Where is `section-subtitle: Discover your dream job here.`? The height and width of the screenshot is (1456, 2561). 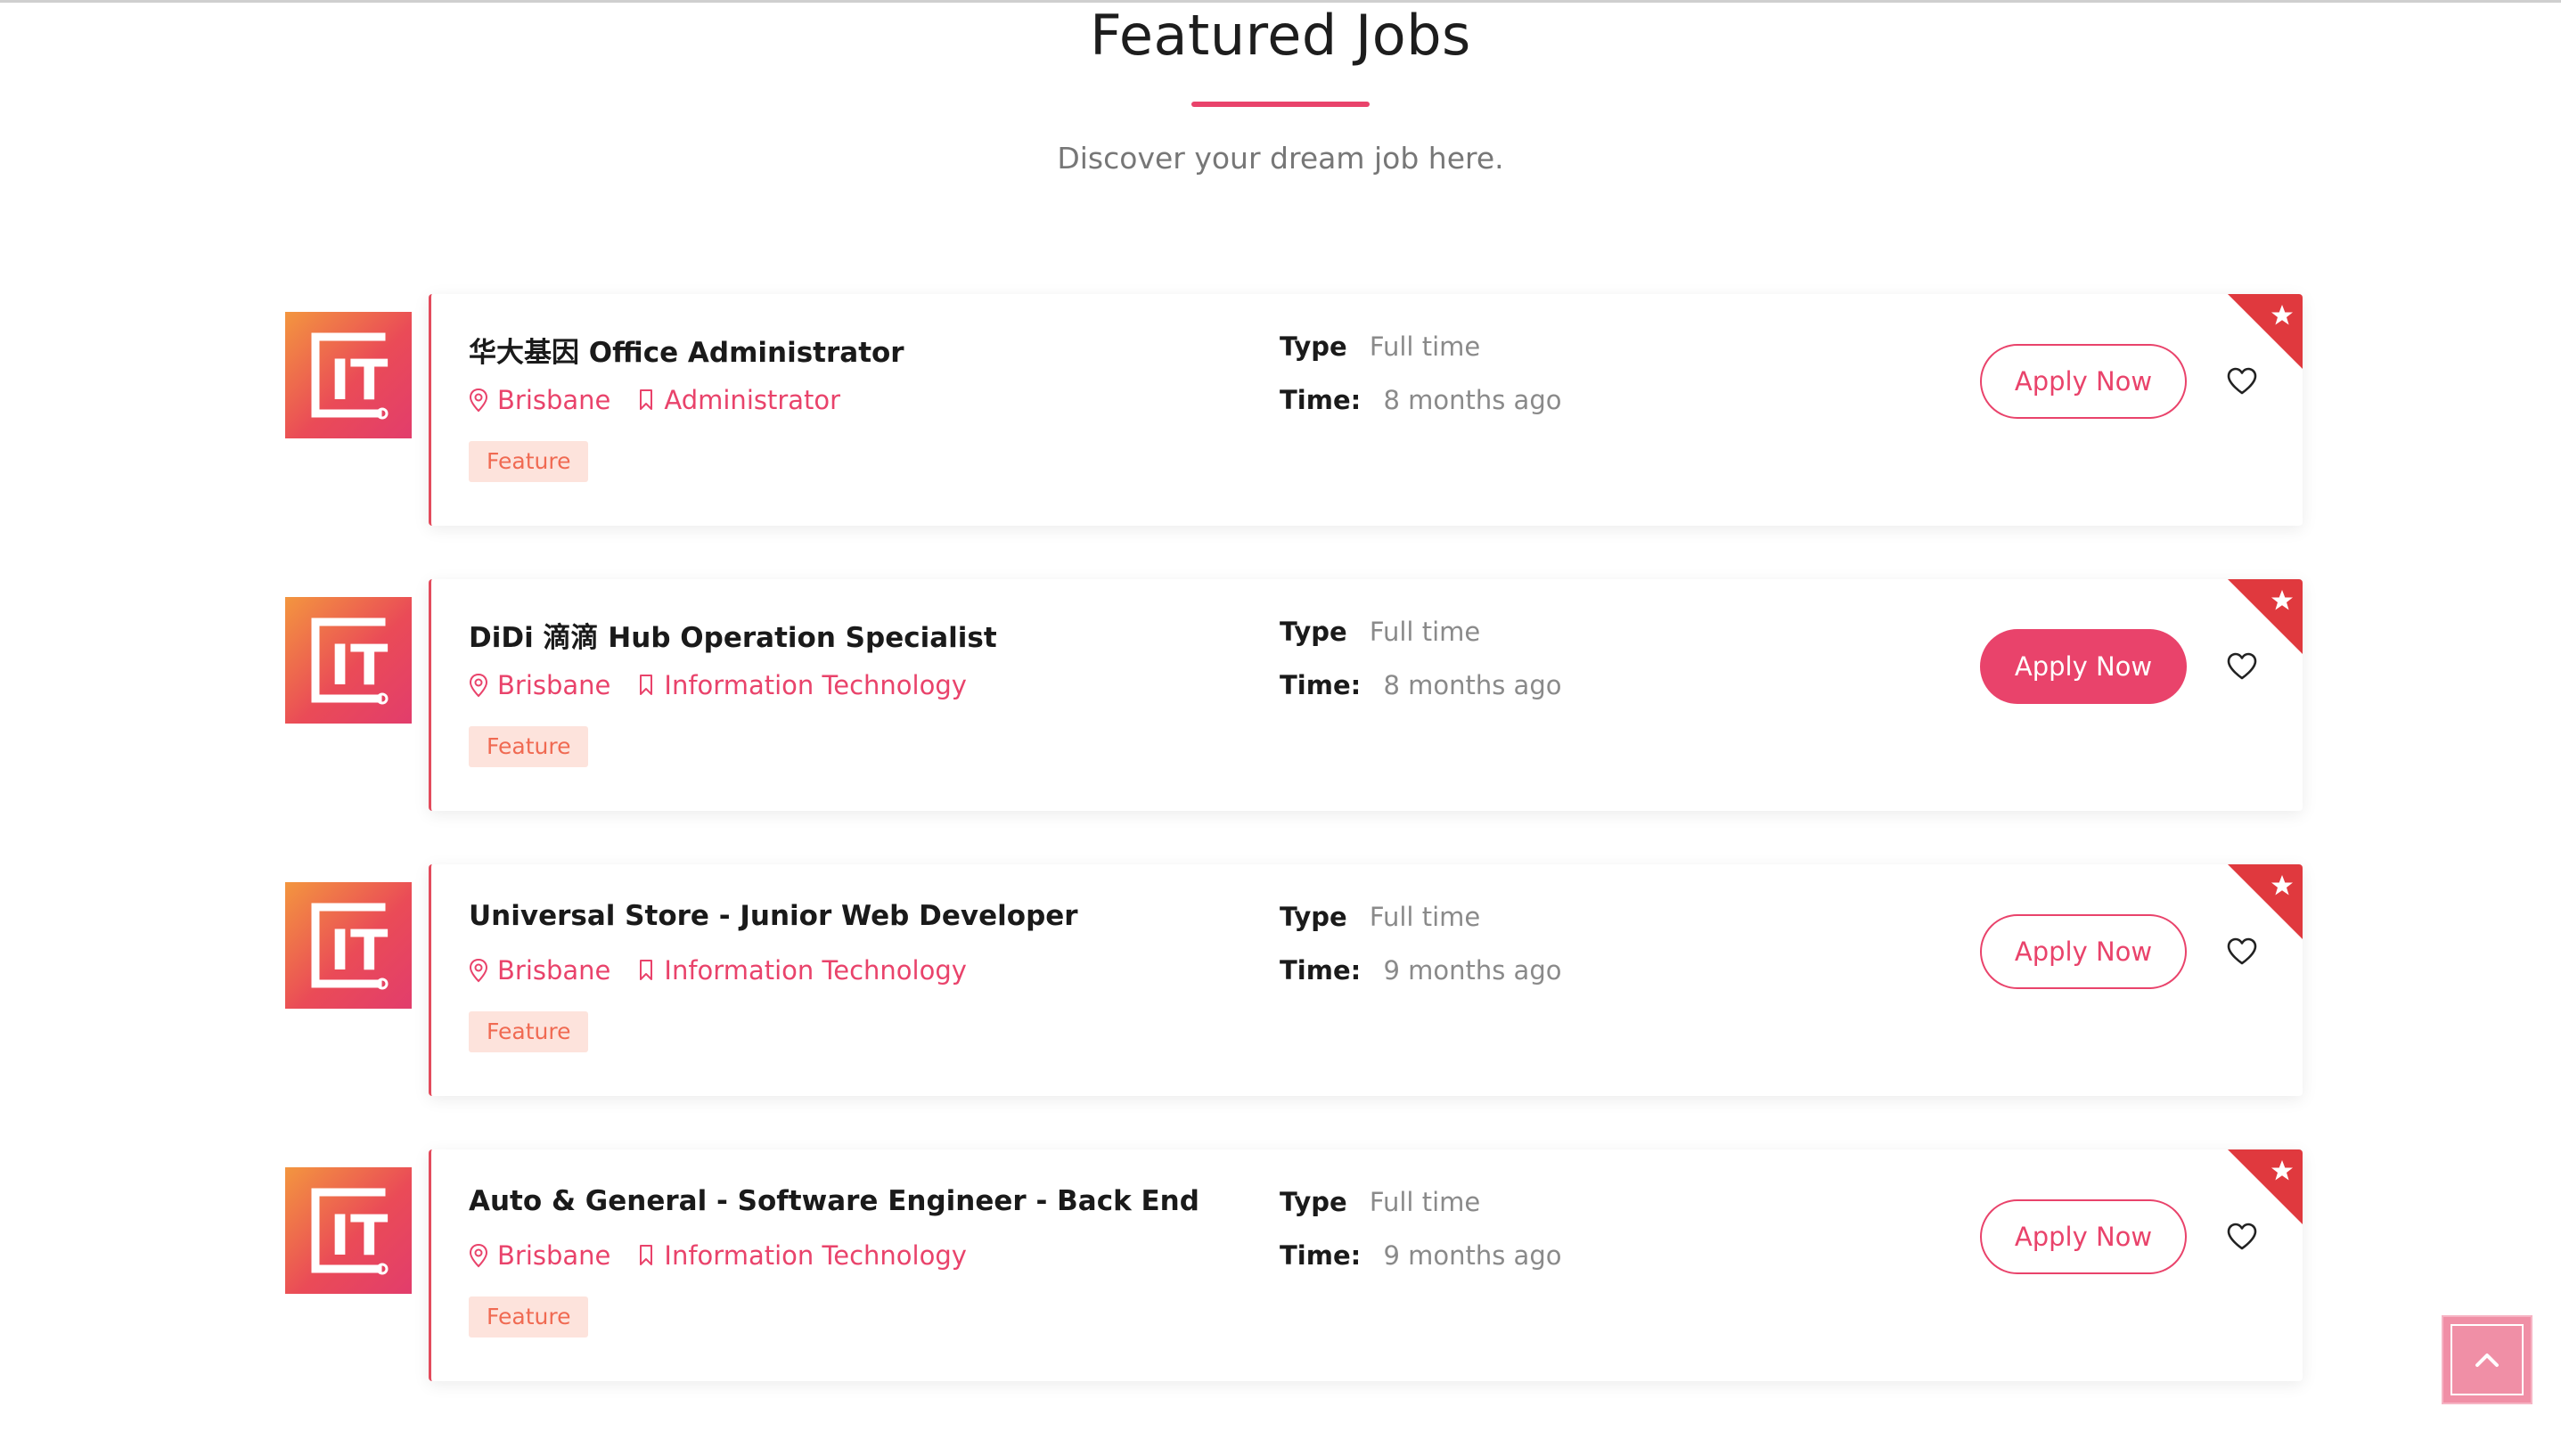
section-subtitle: Discover your dream job here. is located at coordinates (1280, 158).